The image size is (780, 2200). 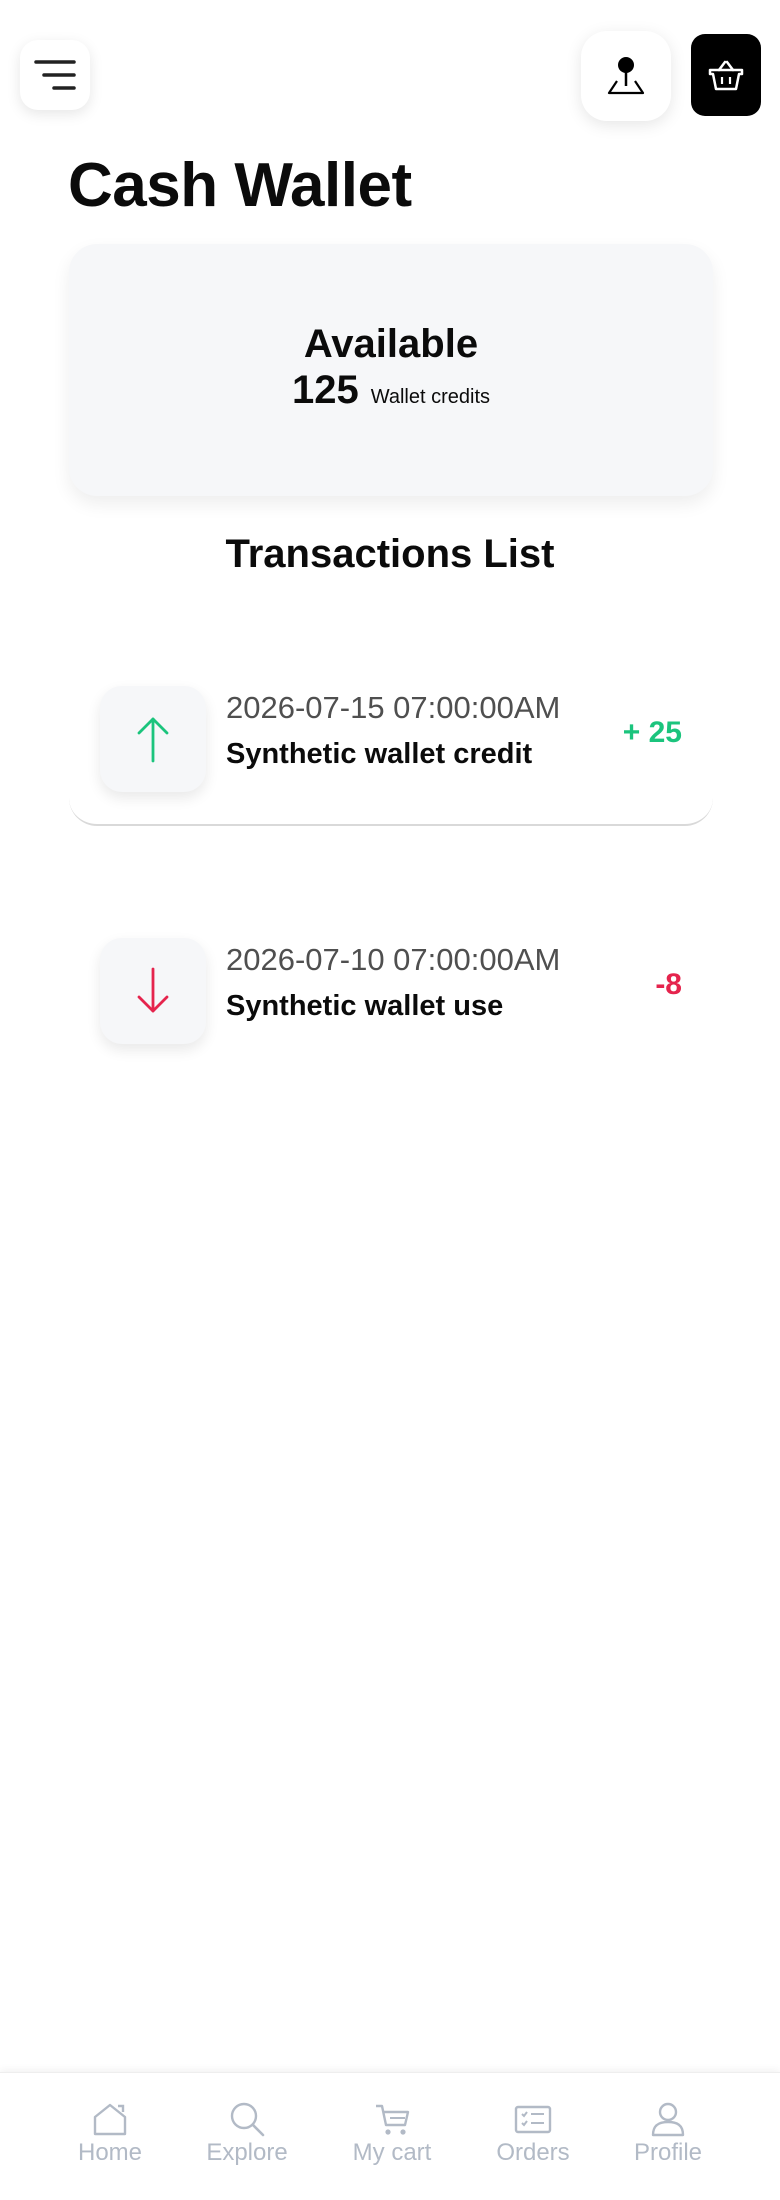 I want to click on nav-item-profile: Profile, so click(x=668, y=2134).